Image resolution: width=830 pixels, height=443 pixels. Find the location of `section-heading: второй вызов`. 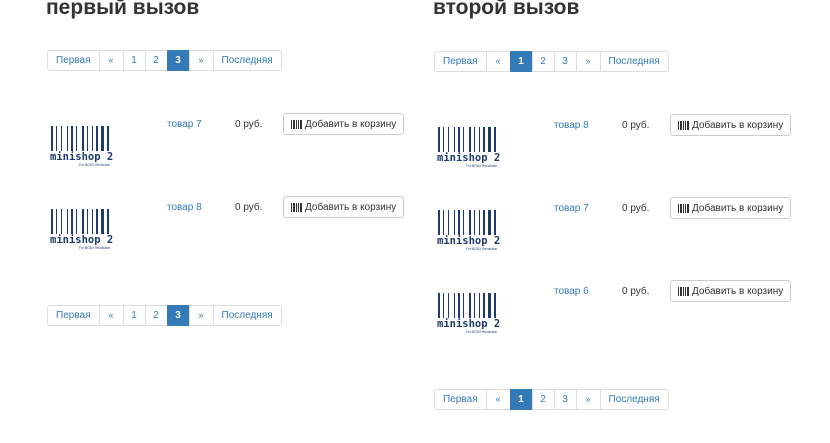

section-heading: второй вызов is located at coordinates (506, 9).